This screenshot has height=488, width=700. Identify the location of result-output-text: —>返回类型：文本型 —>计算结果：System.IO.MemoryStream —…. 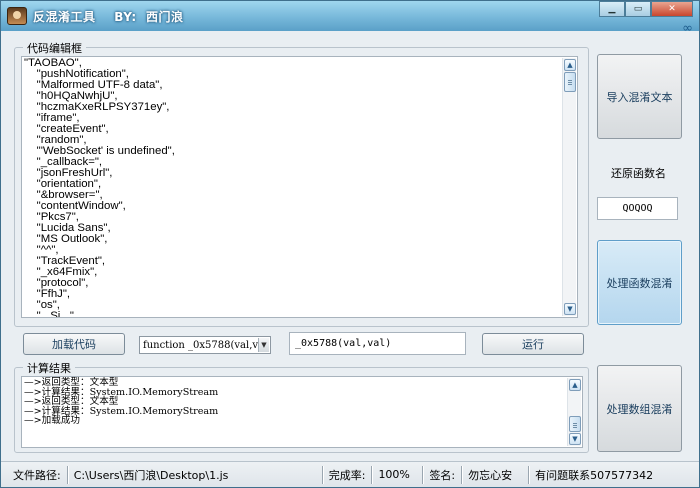
(121, 402).